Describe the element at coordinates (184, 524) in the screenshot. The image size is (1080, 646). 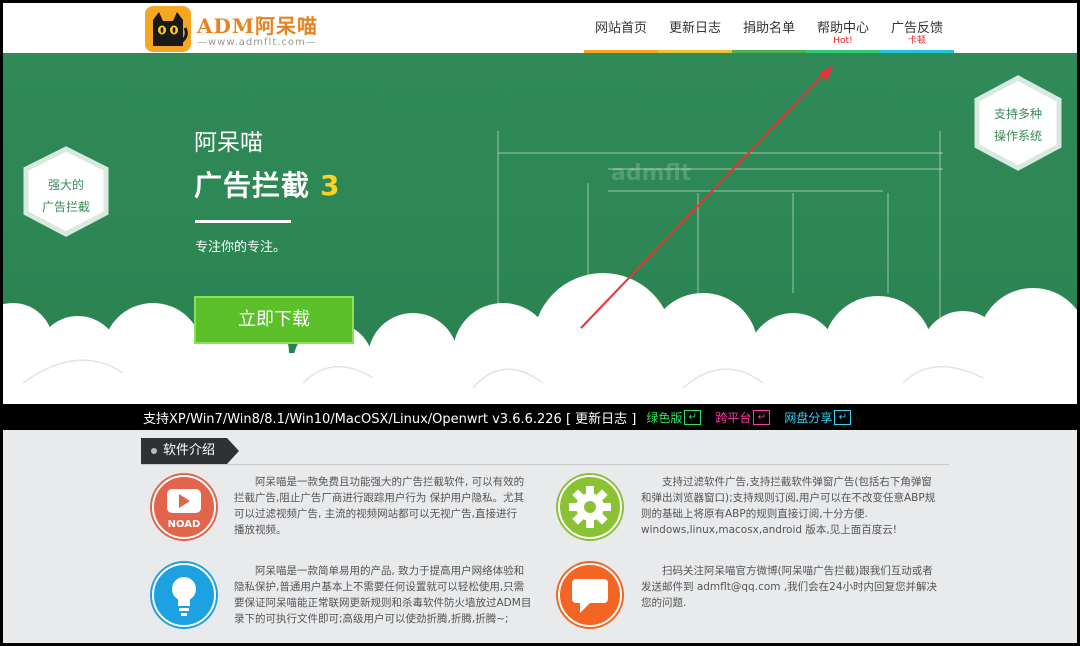
I see `svg-text: NOAD` at that location.